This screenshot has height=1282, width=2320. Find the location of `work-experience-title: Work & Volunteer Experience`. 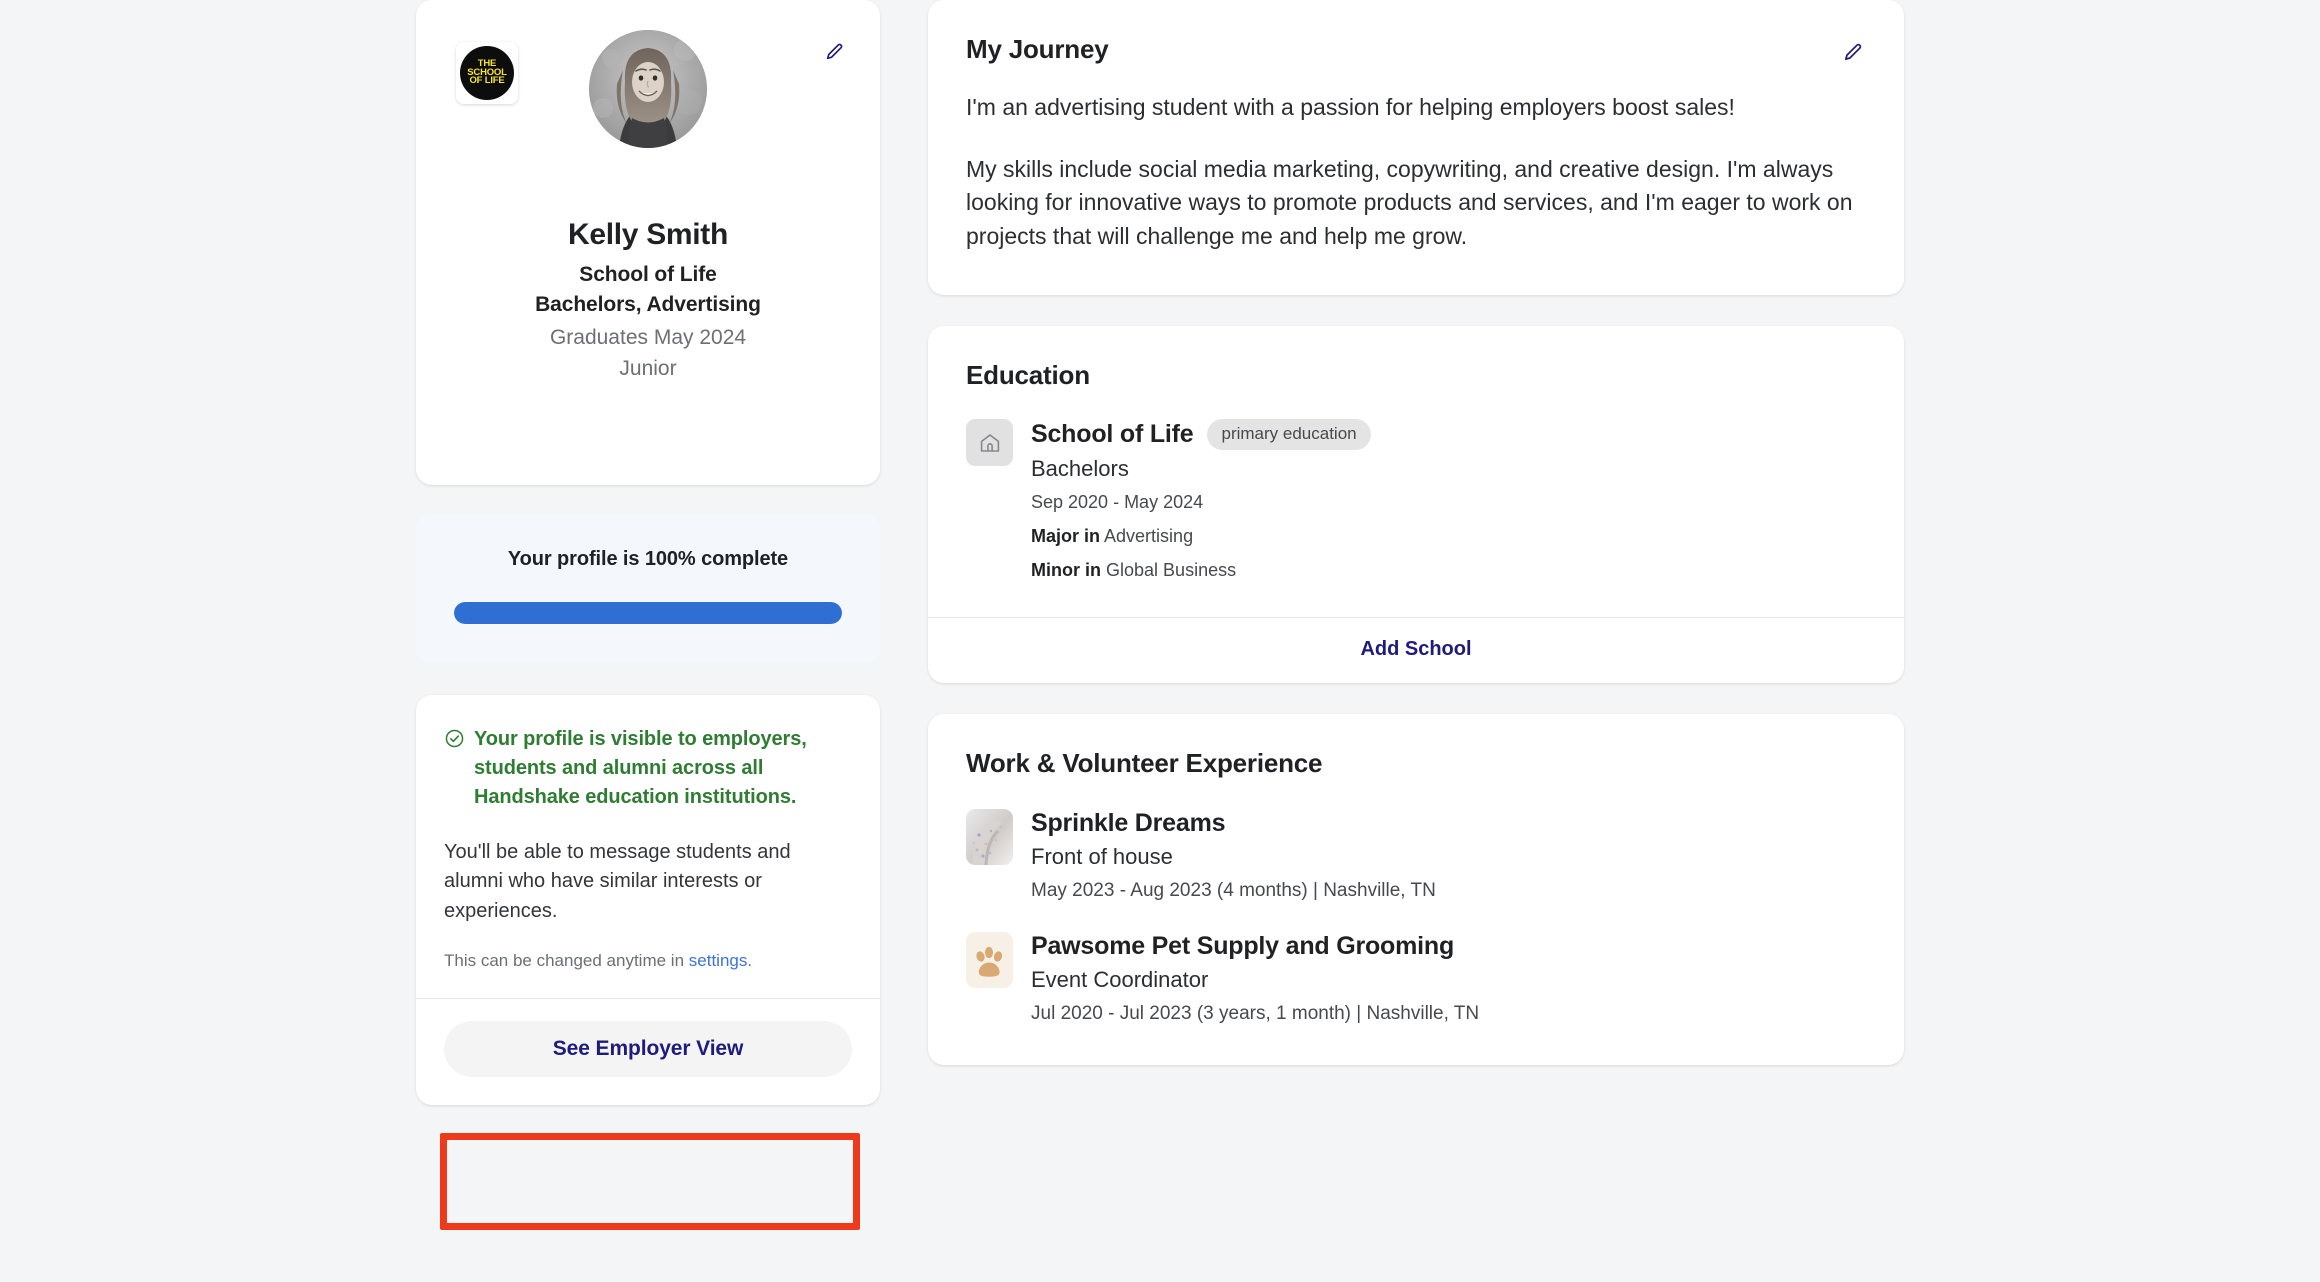

work-experience-title: Work & Volunteer Experience is located at coordinates (1144, 763).